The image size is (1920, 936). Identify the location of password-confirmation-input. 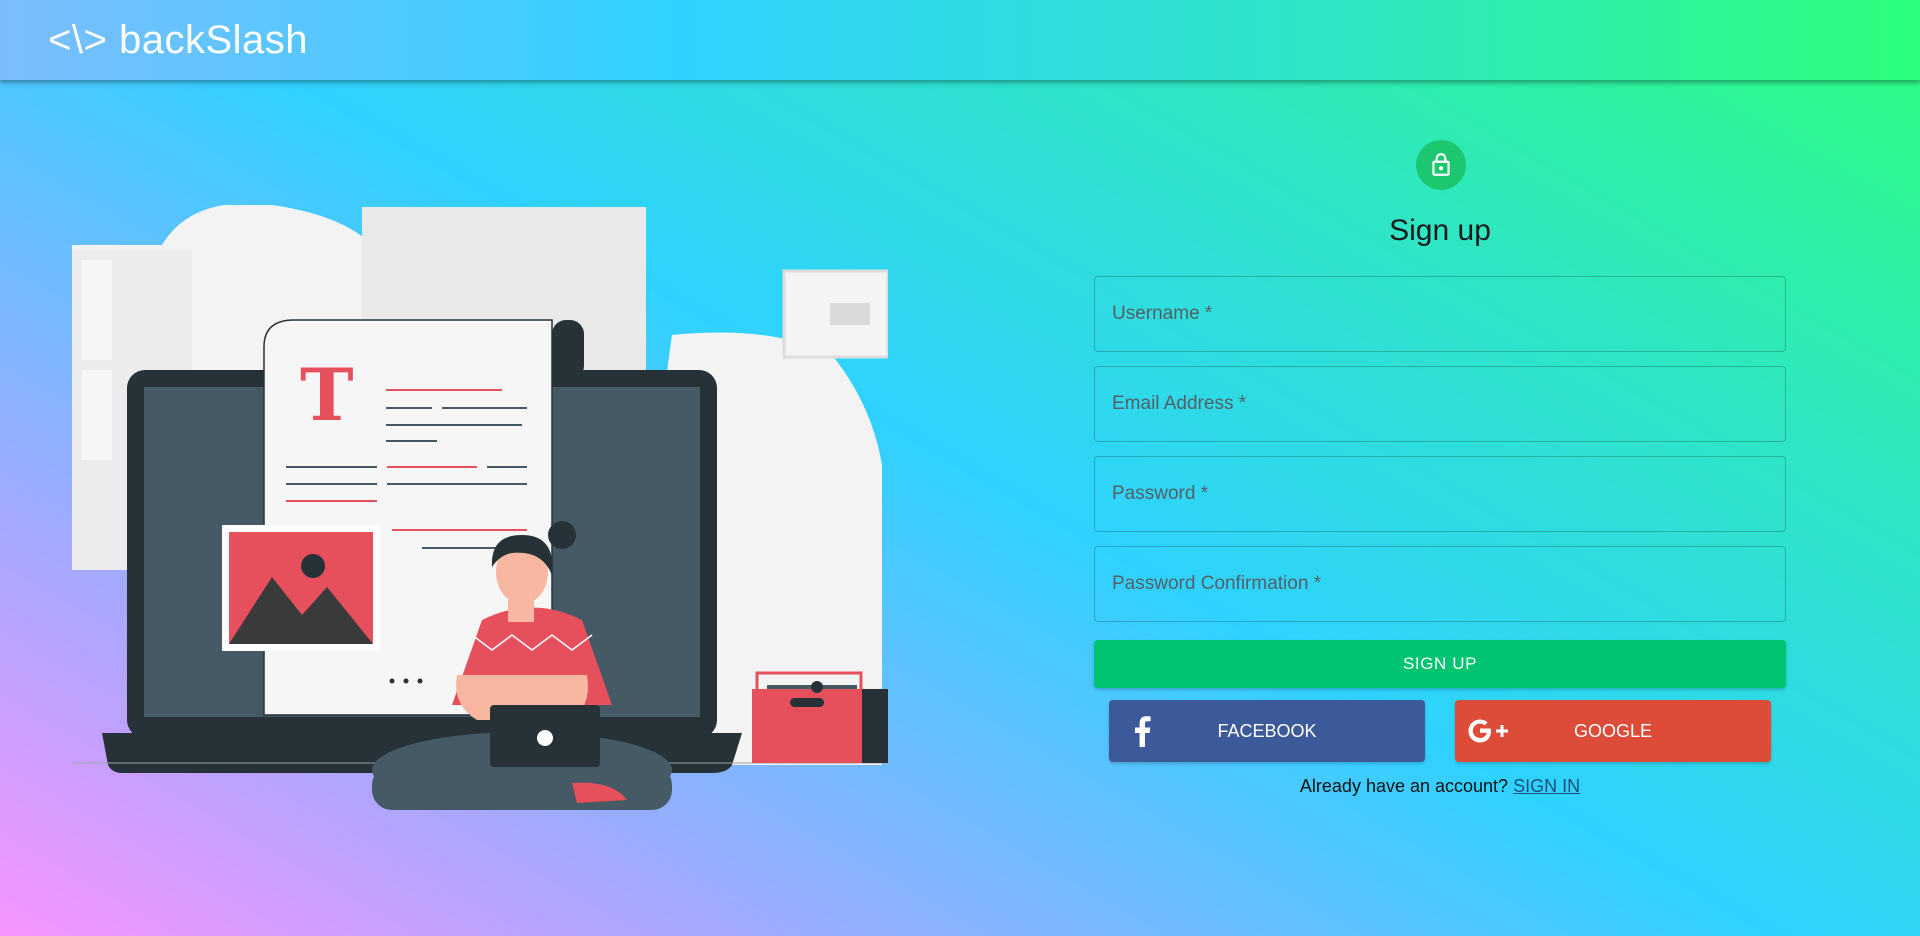
(1440, 584).